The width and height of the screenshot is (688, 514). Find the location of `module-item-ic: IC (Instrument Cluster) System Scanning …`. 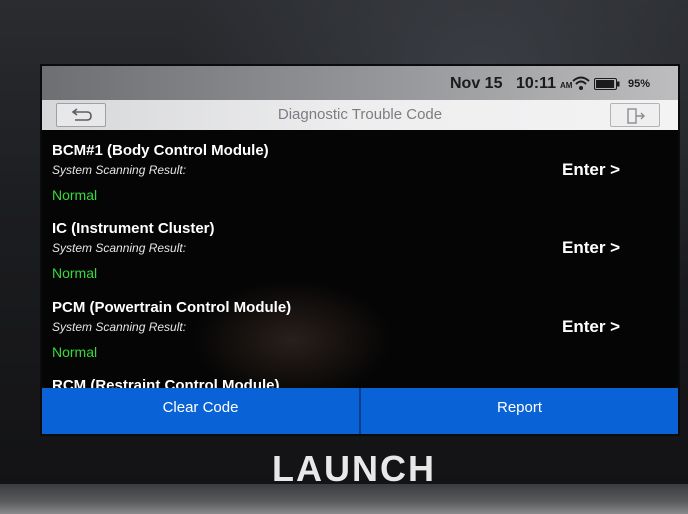

module-item-ic: IC (Instrument Cluster) System Scanning … is located at coordinates (360, 247).